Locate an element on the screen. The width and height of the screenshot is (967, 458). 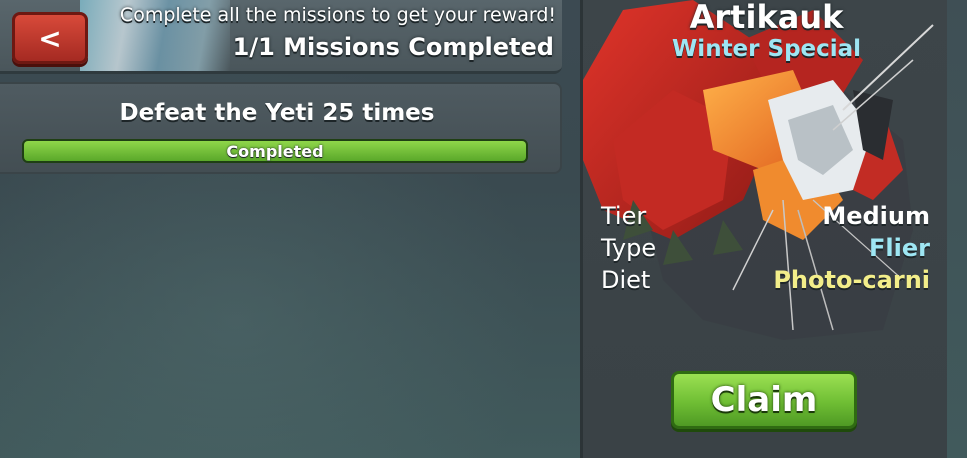
stat-label: Diet is located at coordinates (626, 280).